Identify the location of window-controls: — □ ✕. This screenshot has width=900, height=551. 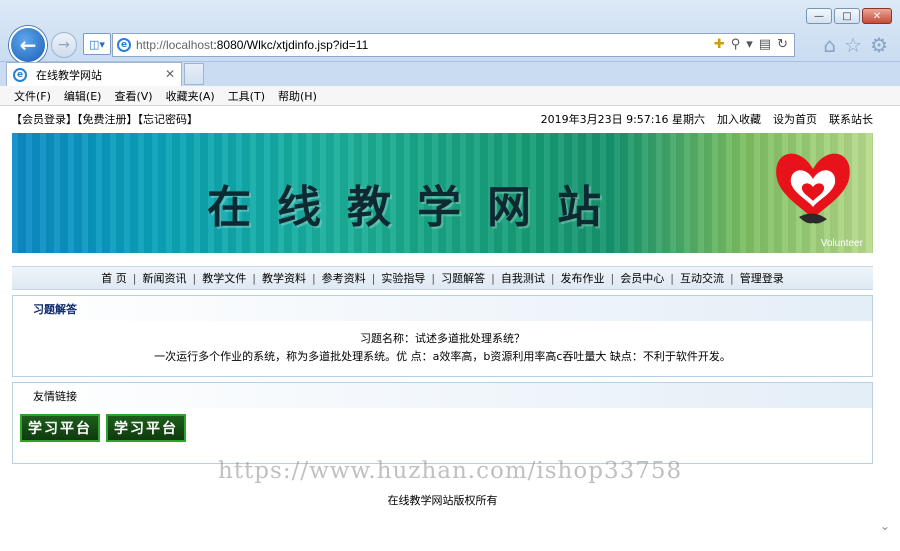
(849, 16).